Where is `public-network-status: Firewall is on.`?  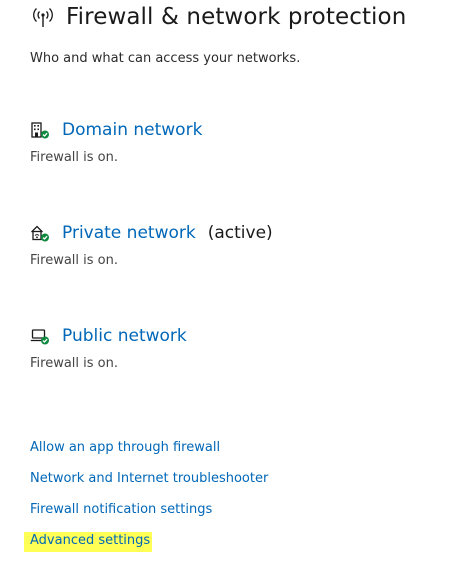
public-network-status: Firewall is on. is located at coordinates (74, 363).